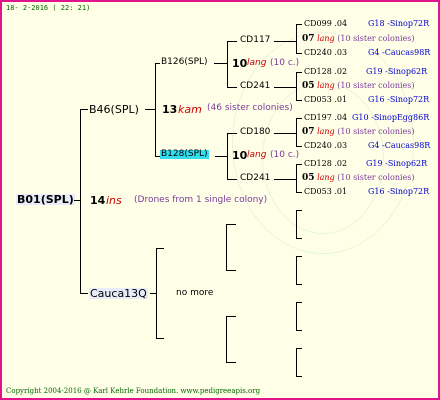  I want to click on queen-gen3-c: CD180, so click(255, 132).